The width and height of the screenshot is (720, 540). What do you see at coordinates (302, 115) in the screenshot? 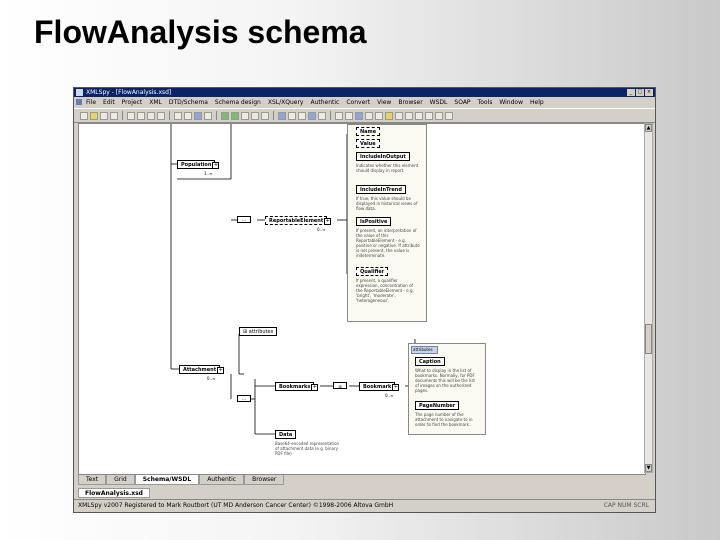
I see `schema-view-icon` at bounding box center [302, 115].